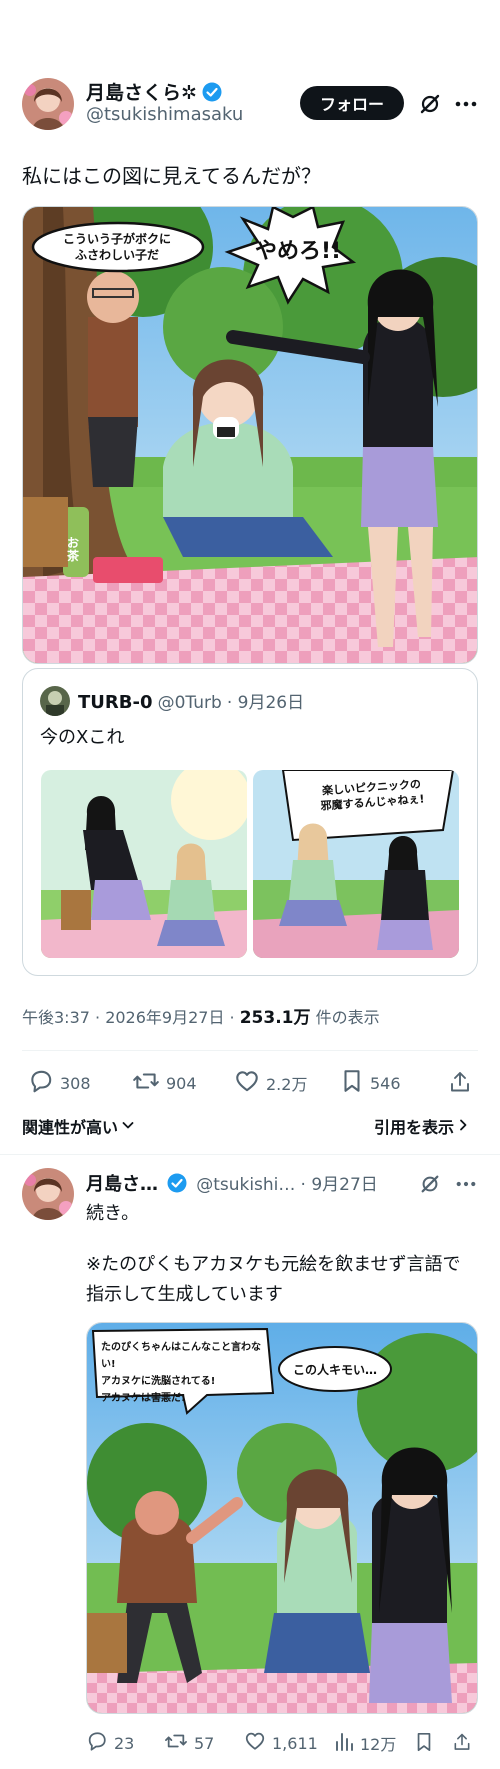  What do you see at coordinates (344, 1743) in the screenshot?
I see `views-chart-icon` at bounding box center [344, 1743].